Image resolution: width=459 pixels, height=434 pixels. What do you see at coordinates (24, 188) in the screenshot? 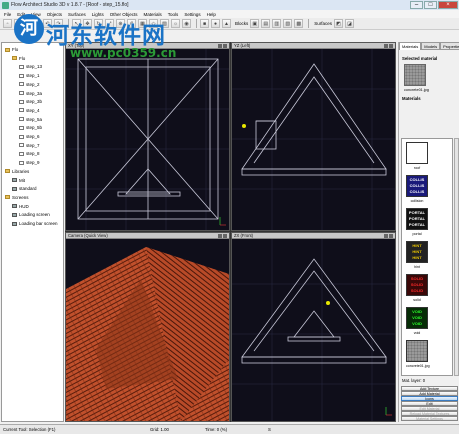
I see `tree-item: standard` at bounding box center [24, 188].